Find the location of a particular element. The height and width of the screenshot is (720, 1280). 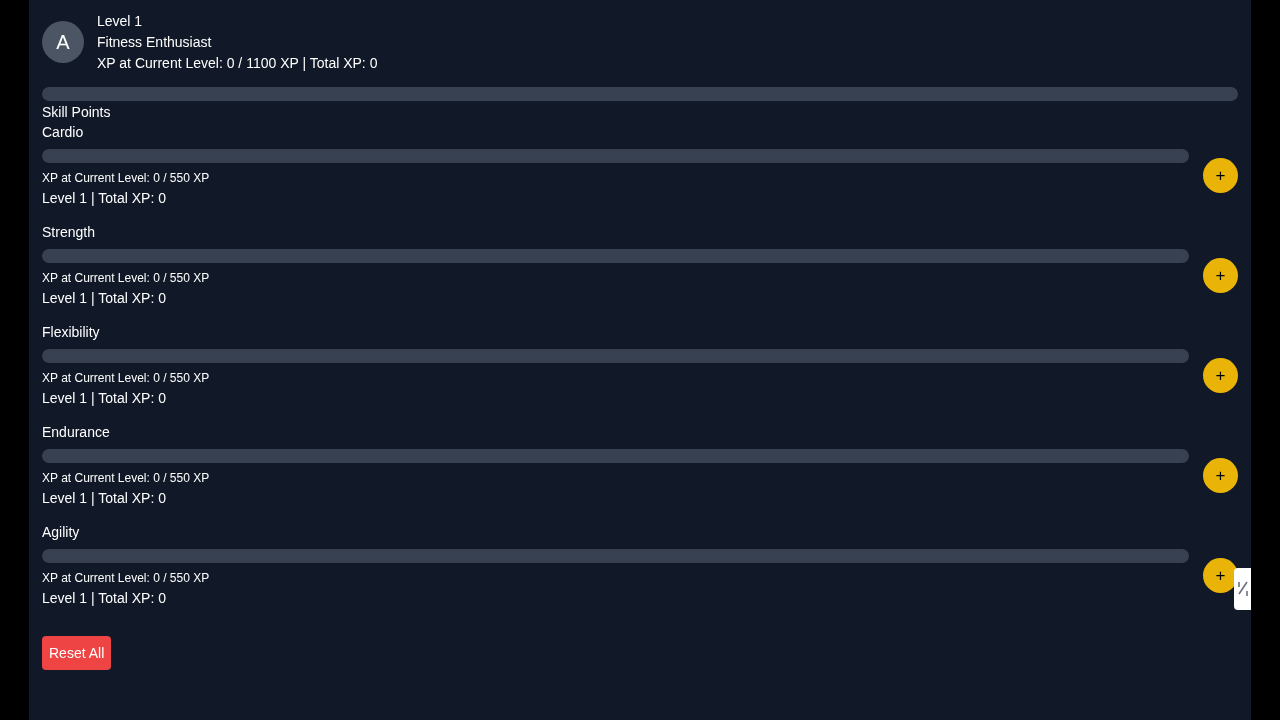

section-heading: Skill Points is located at coordinates (76, 112).